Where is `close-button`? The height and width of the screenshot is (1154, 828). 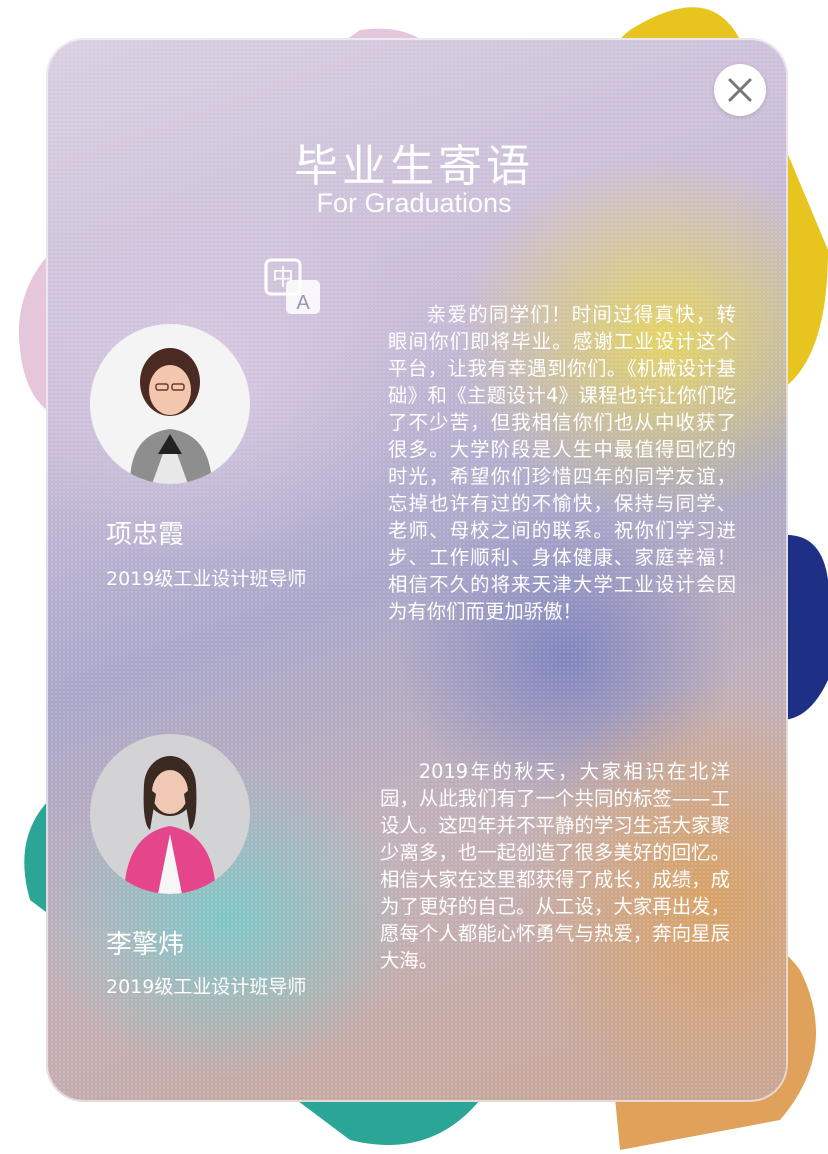
close-button is located at coordinates (740, 90).